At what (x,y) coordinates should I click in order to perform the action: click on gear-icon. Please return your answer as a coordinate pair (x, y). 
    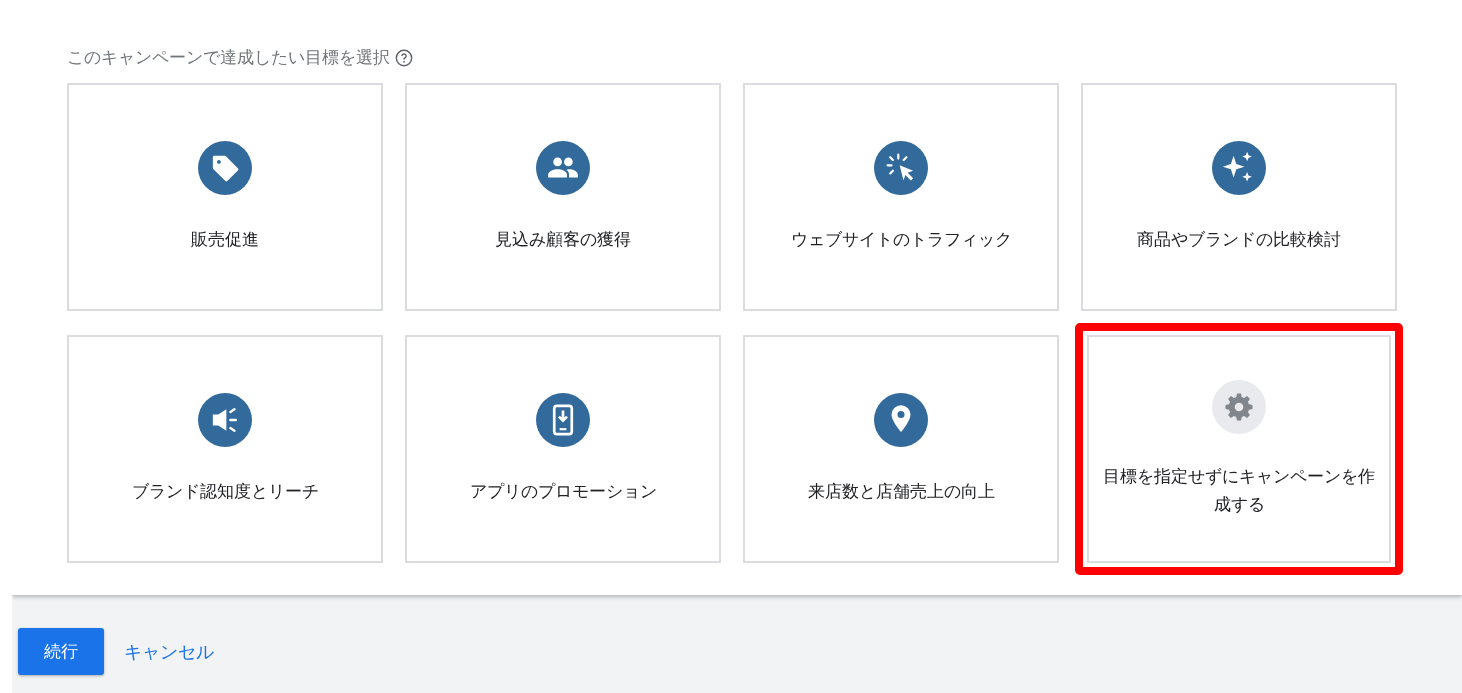
    Looking at the image, I should click on (1239, 407).